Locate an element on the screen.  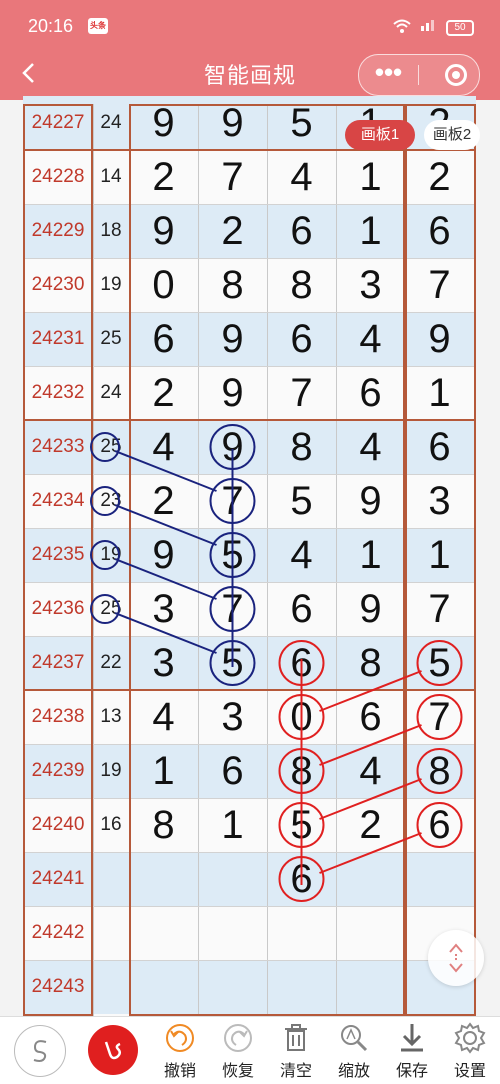
settings-button: 设置 is located at coordinates (470, 1052).